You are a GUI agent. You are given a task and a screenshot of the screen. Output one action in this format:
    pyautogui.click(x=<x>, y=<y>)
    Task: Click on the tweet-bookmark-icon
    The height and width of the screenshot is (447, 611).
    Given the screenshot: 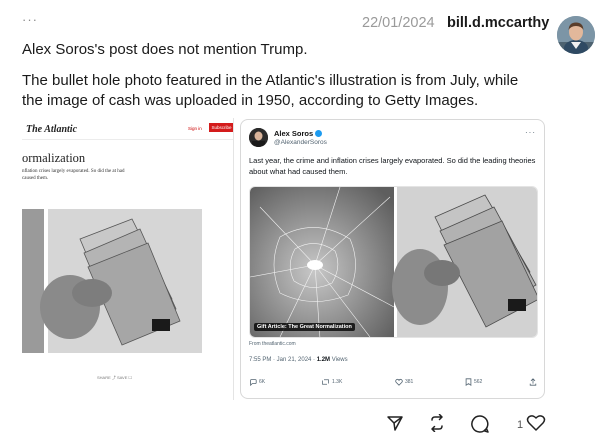 What is the action you would take?
    pyautogui.click(x=468, y=382)
    